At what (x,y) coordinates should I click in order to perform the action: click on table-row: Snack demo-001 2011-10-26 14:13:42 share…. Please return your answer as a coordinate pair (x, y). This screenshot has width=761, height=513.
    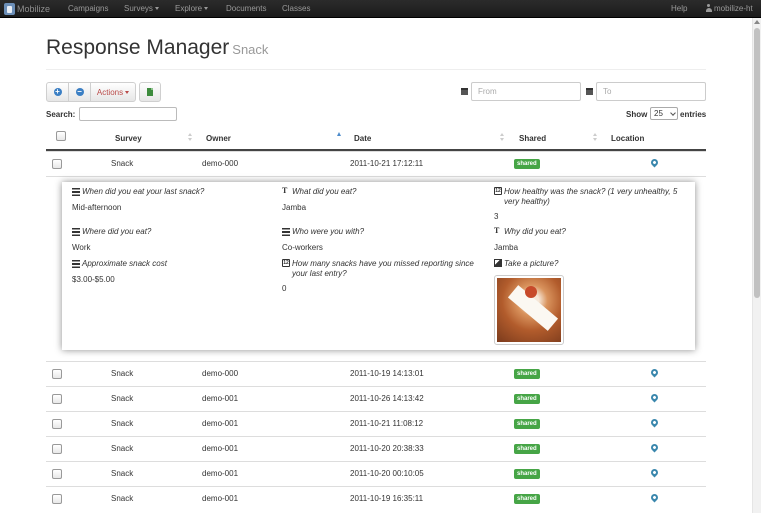
    Looking at the image, I should click on (376, 398).